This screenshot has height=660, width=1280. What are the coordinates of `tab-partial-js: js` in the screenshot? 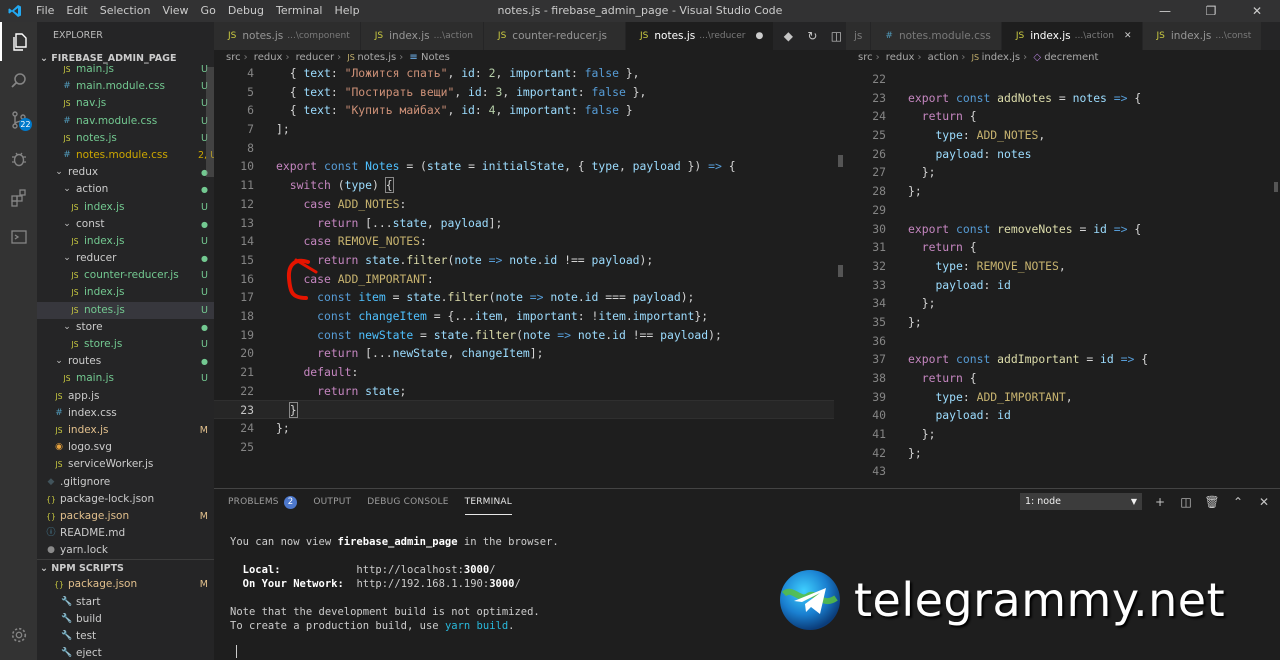 It's located at (859, 36).